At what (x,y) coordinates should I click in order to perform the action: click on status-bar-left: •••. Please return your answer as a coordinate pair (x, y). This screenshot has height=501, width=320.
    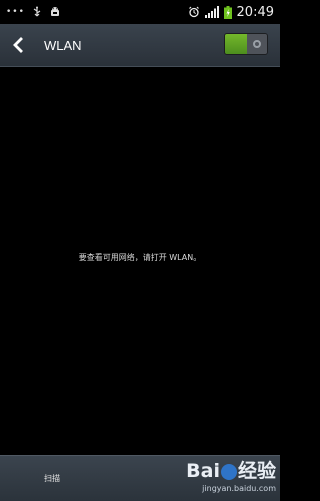
    Looking at the image, I should click on (30, 12).